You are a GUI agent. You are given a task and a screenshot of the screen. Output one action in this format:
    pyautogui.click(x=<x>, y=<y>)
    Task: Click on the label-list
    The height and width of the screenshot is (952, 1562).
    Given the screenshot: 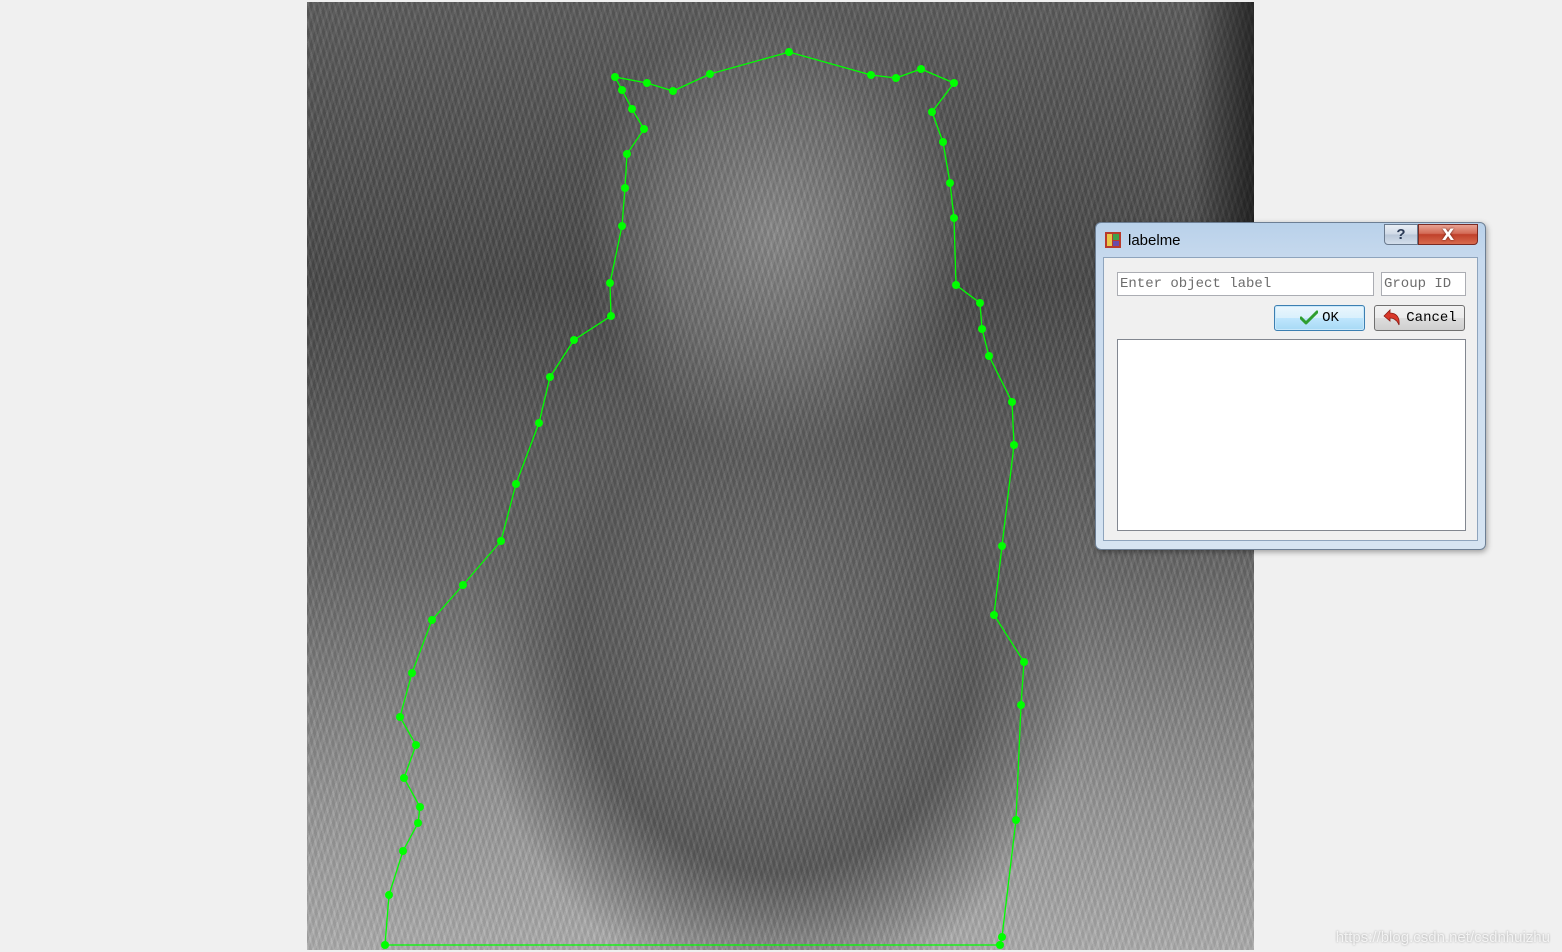 What is the action you would take?
    pyautogui.click(x=1291, y=435)
    